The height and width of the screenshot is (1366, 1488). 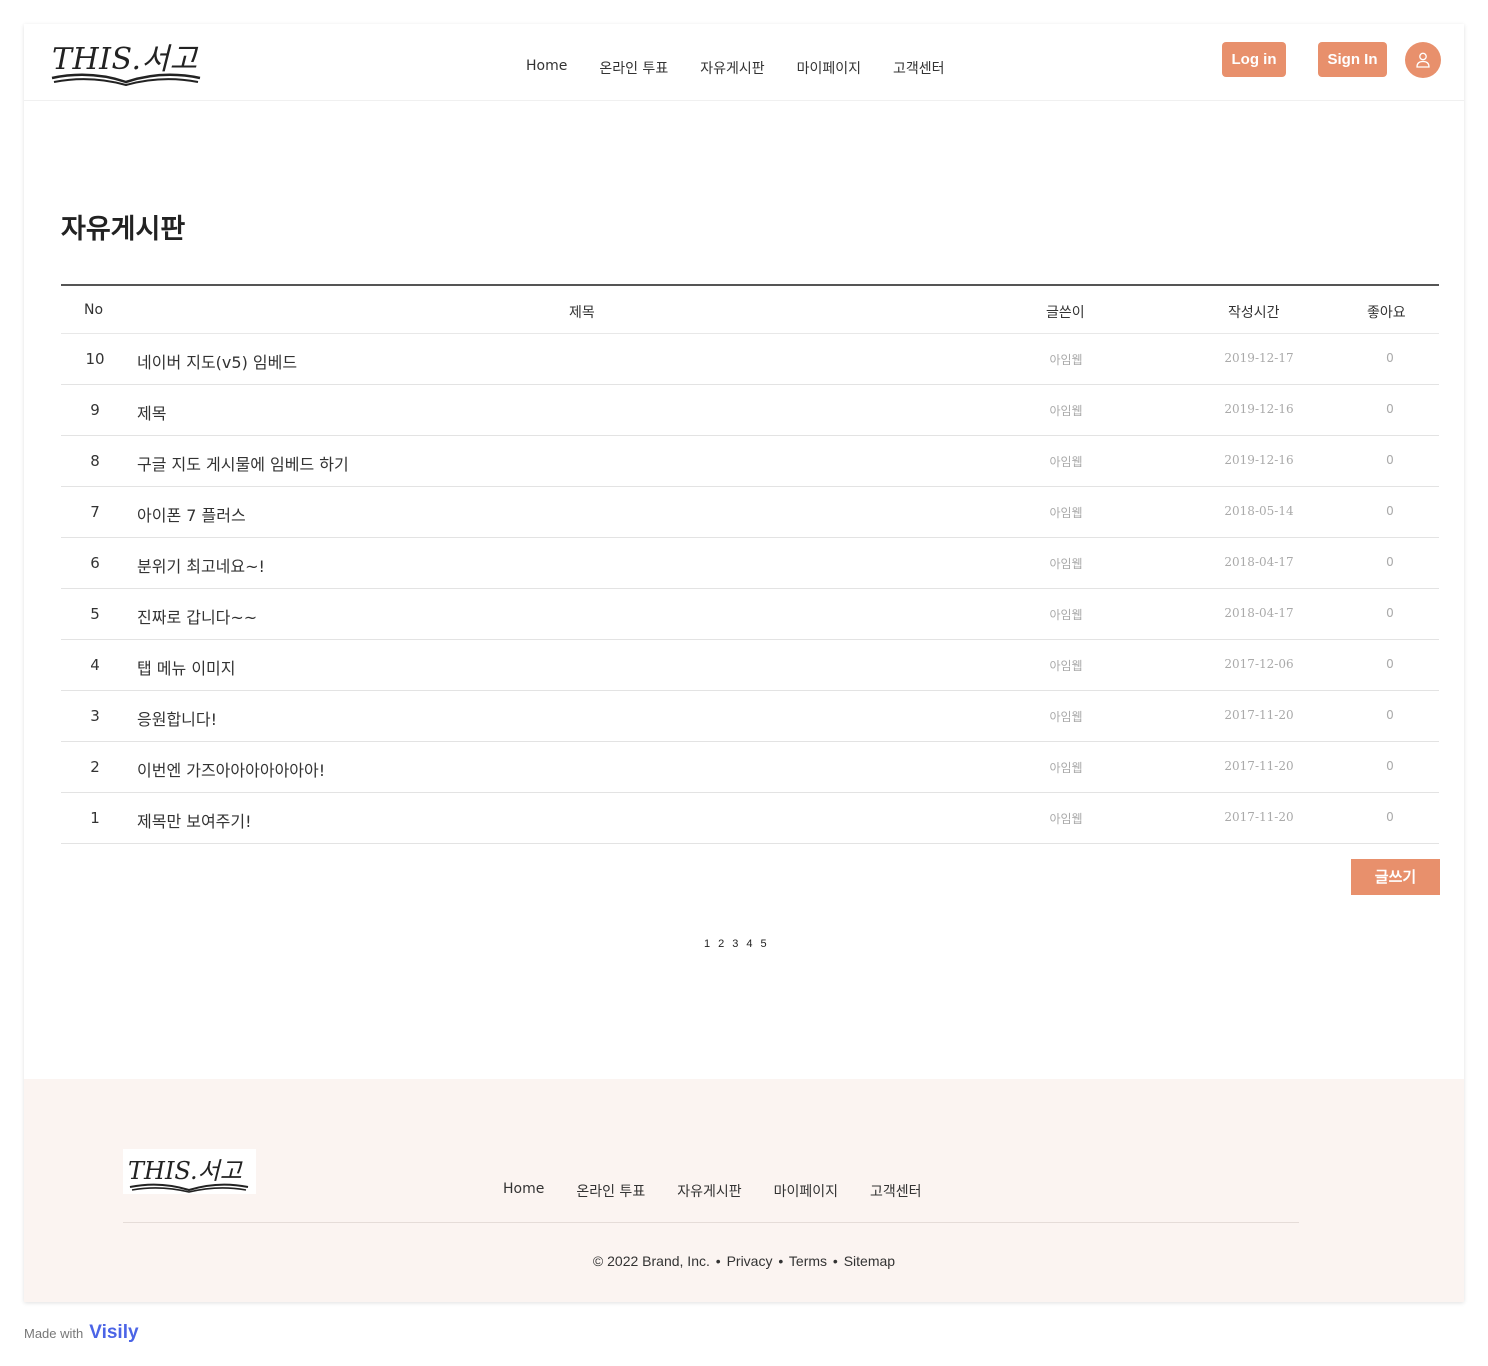 What do you see at coordinates (869, 1261) in the screenshot?
I see `sitemap-link: Sitemap` at bounding box center [869, 1261].